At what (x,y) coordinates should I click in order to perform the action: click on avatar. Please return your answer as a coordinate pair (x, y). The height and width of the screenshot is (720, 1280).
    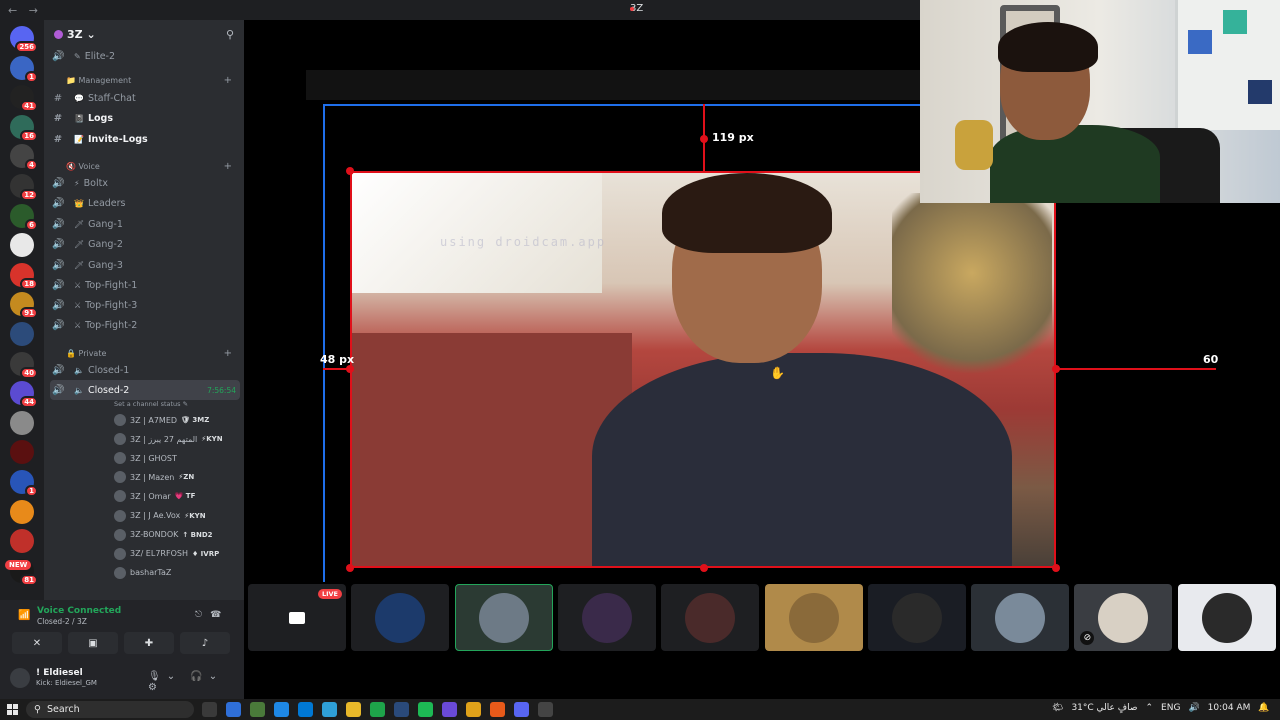
    Looking at the image, I should click on (20, 678).